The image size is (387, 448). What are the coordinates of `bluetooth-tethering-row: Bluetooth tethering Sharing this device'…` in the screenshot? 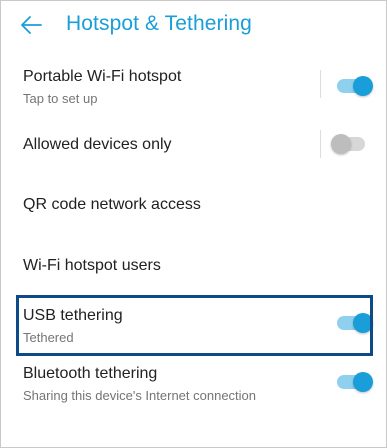 It's located at (193, 388).